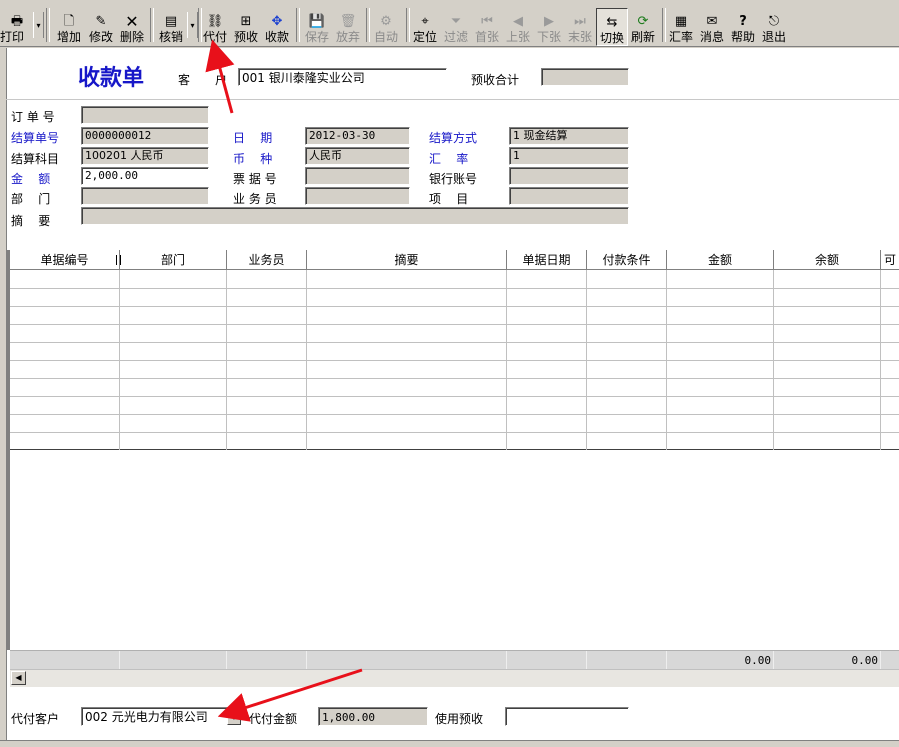 Image resolution: width=899 pixels, height=747 pixels. Describe the element at coordinates (290, 695) in the screenshot. I see `arrow-to-daifu-customer` at that location.